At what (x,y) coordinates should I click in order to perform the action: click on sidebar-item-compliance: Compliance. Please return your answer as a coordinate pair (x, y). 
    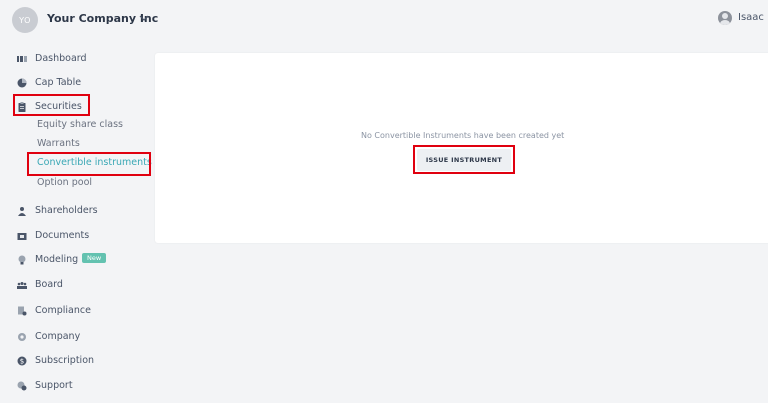
    Looking at the image, I should click on (75, 311).